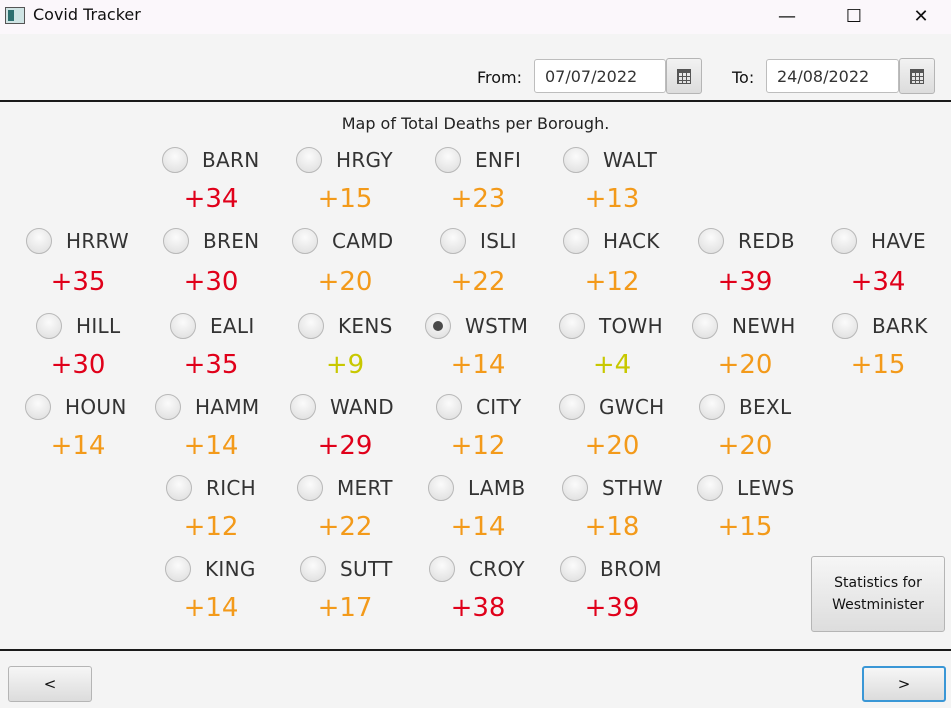  I want to click on statistics-button-line1: Statistics for, so click(878, 583).